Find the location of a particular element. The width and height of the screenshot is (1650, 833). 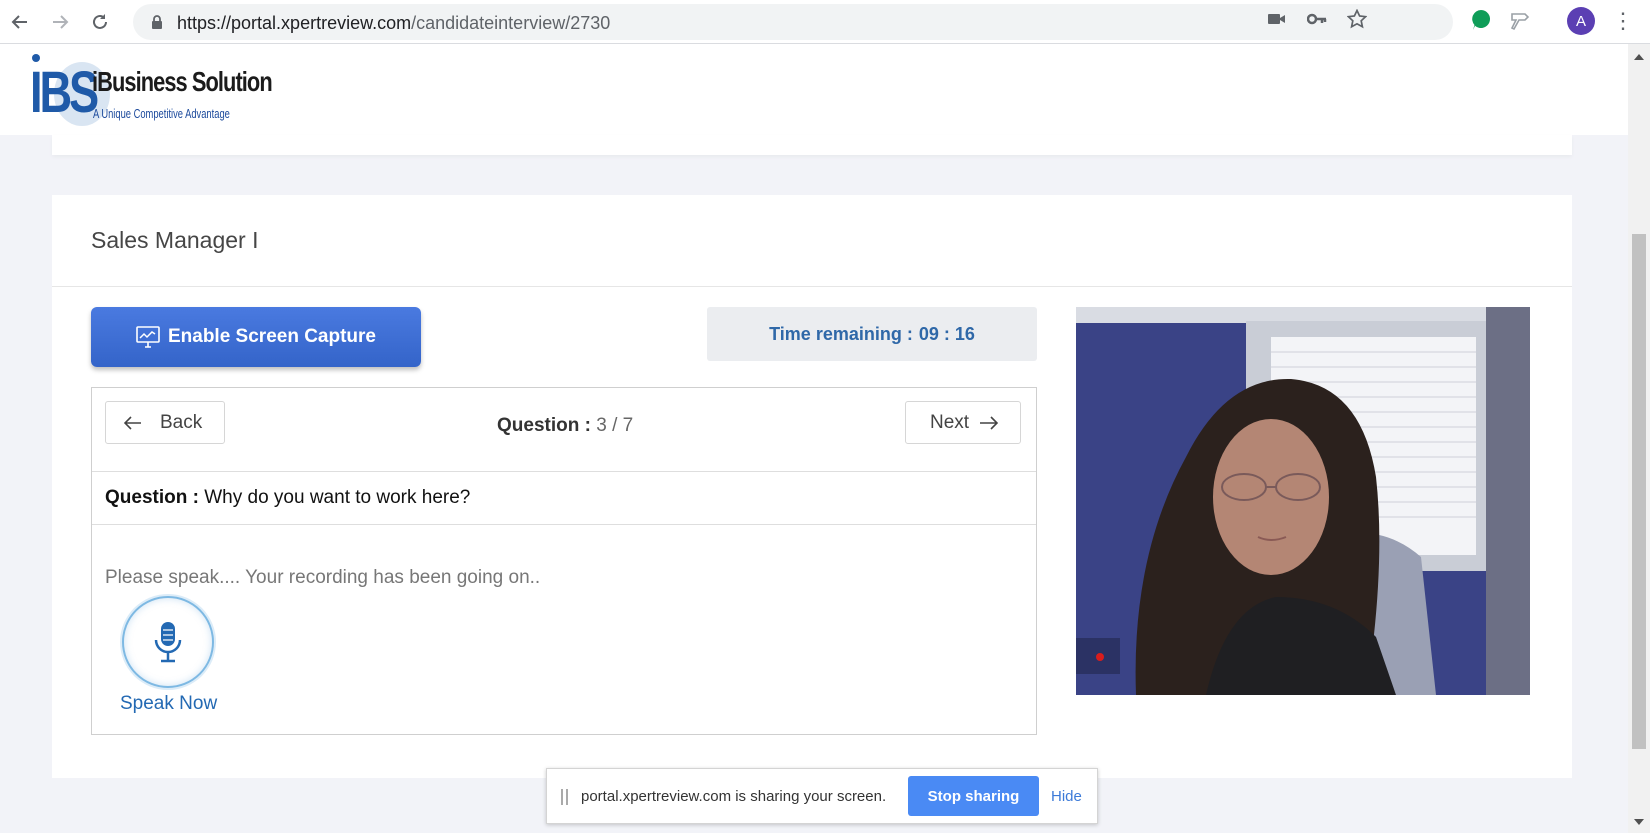

back-arrow-icon is located at coordinates (20, 22).